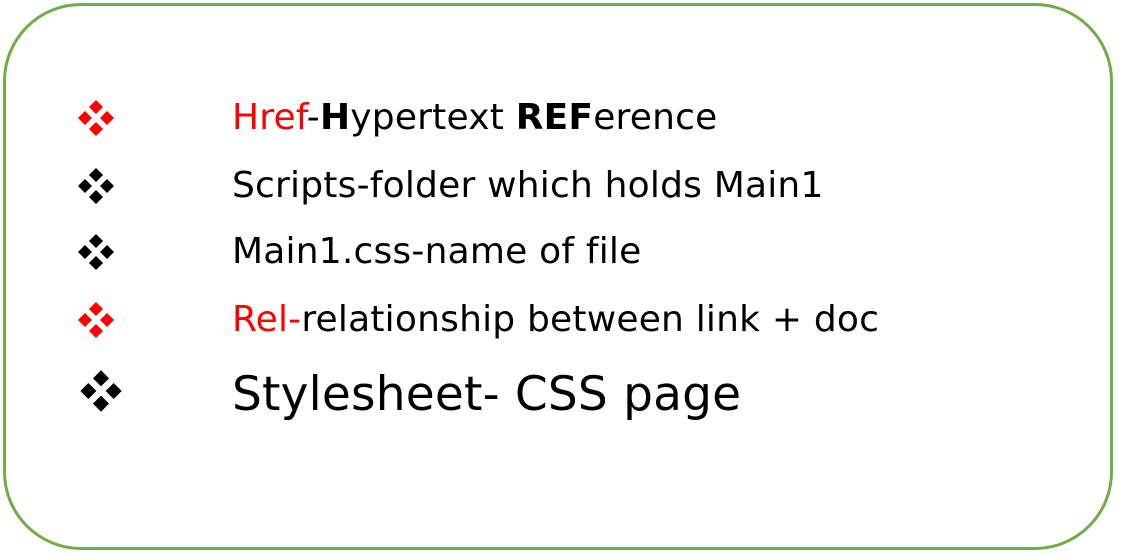  Describe the element at coordinates (554, 117) in the screenshot. I see `bold-ref: REF` at that location.